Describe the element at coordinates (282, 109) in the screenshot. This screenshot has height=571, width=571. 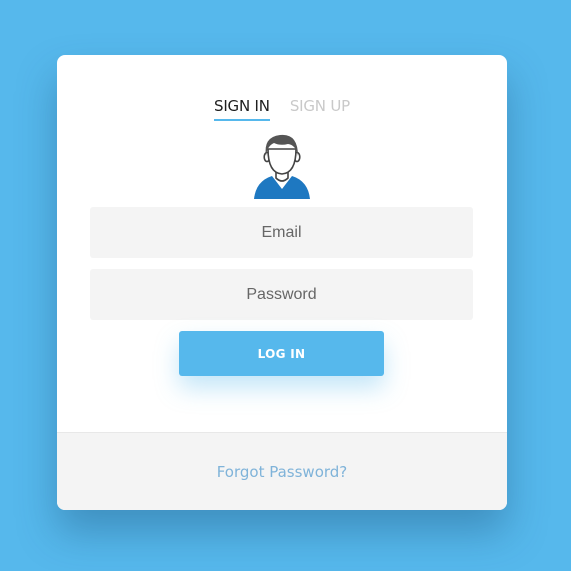
I see `auth-tabs: SIGN IN SIGN UP` at that location.